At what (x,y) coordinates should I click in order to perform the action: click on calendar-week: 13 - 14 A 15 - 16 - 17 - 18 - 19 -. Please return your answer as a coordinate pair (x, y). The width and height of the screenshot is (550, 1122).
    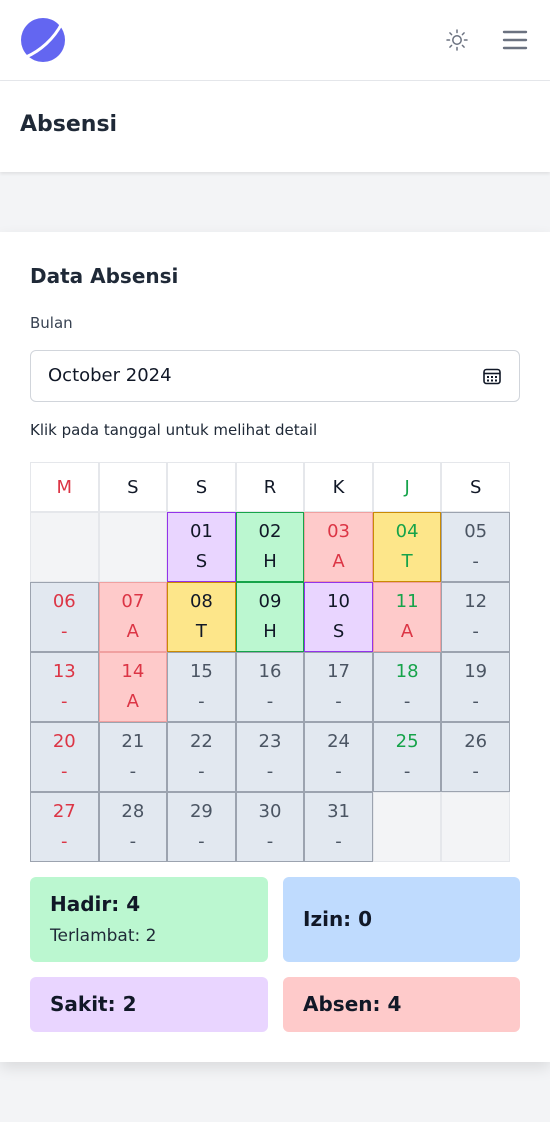
    Looking at the image, I should click on (270, 687).